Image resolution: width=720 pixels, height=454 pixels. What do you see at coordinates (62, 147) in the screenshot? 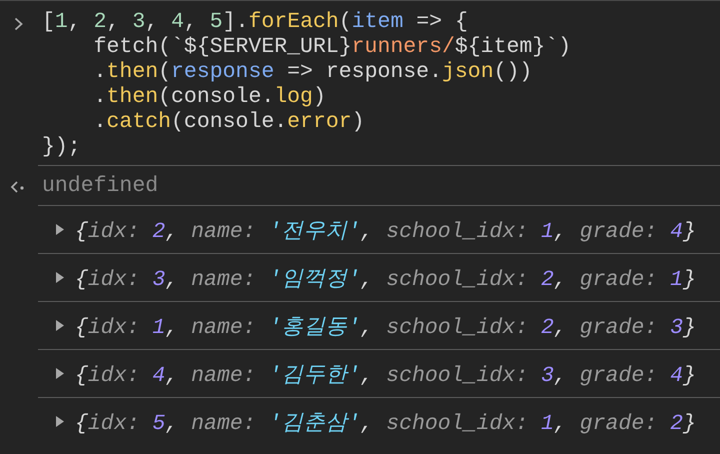
I see `code-line: });` at bounding box center [62, 147].